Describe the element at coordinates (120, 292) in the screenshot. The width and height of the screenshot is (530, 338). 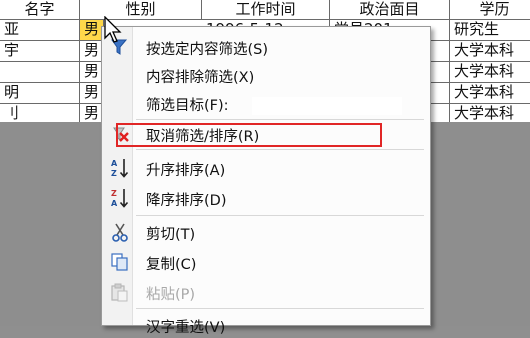
I see `paste-icon` at that location.